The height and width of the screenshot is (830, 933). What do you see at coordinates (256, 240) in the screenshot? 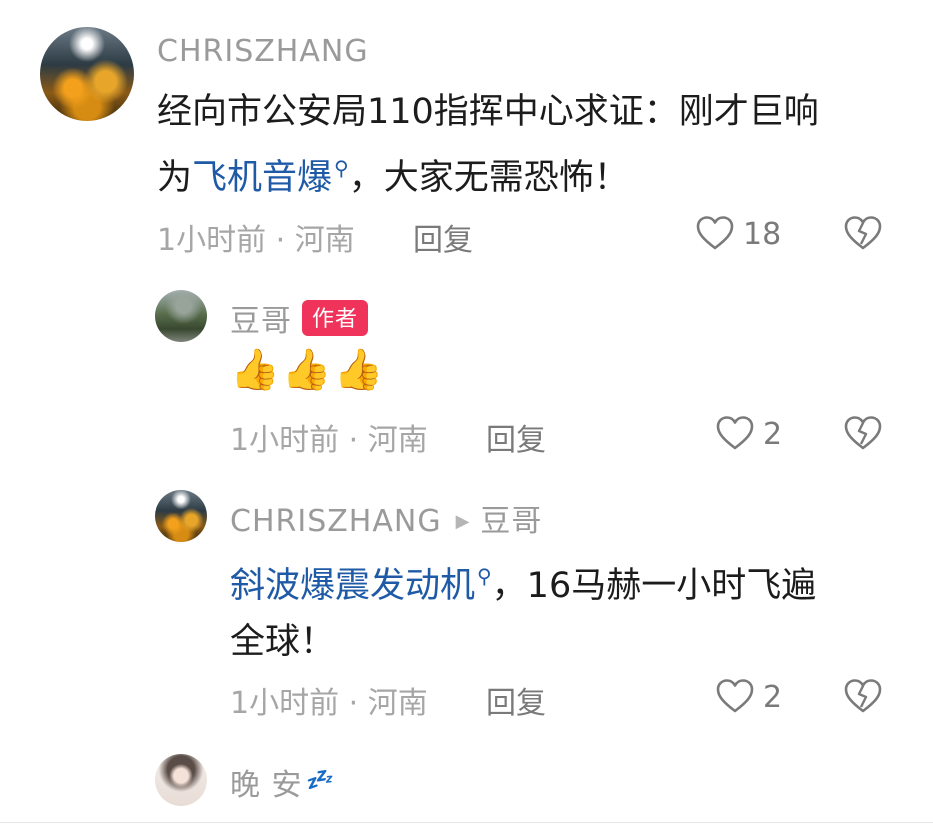
I see `comment-meta: 1小时前 · 河南` at bounding box center [256, 240].